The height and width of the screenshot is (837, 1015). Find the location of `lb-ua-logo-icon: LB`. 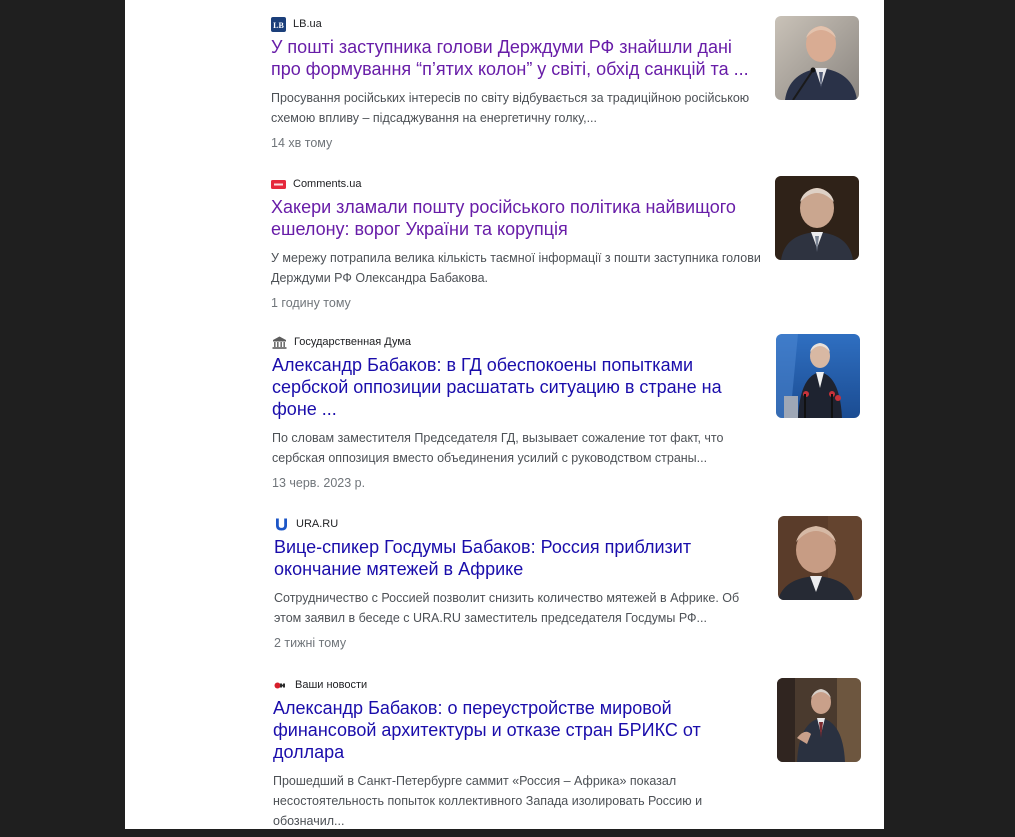

lb-ua-logo-icon: LB is located at coordinates (278, 24).